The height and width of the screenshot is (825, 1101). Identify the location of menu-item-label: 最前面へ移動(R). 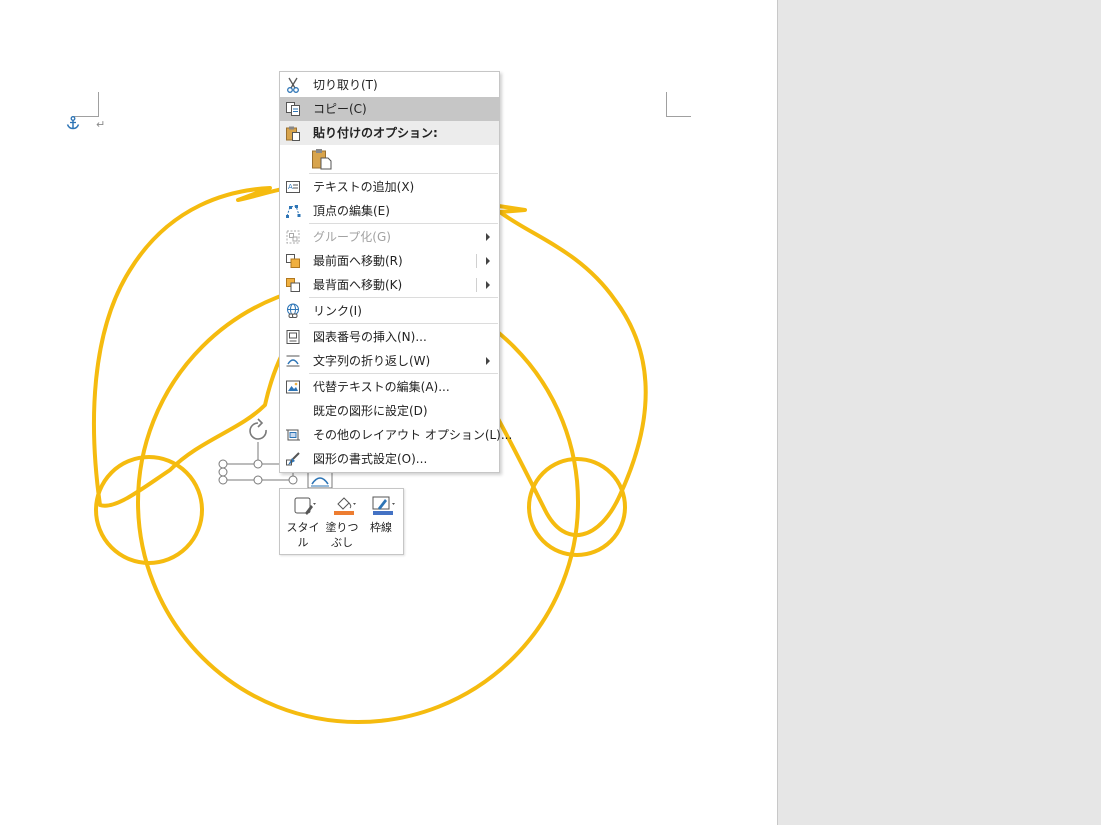
(358, 261).